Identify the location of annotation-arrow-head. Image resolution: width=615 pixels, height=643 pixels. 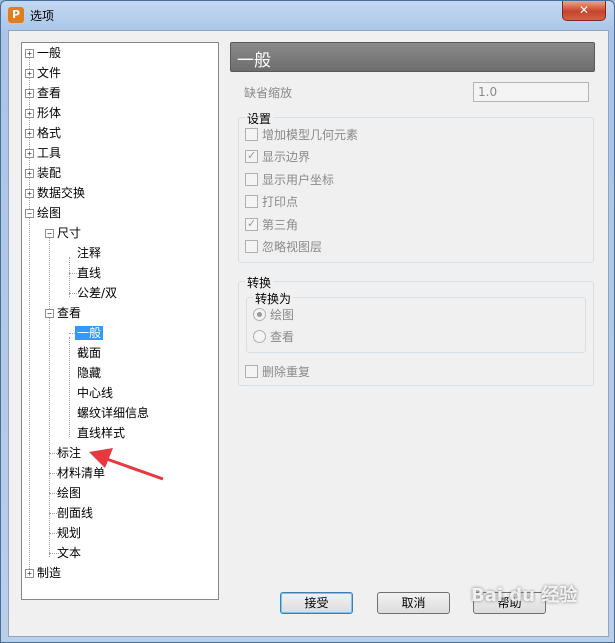
(101, 458).